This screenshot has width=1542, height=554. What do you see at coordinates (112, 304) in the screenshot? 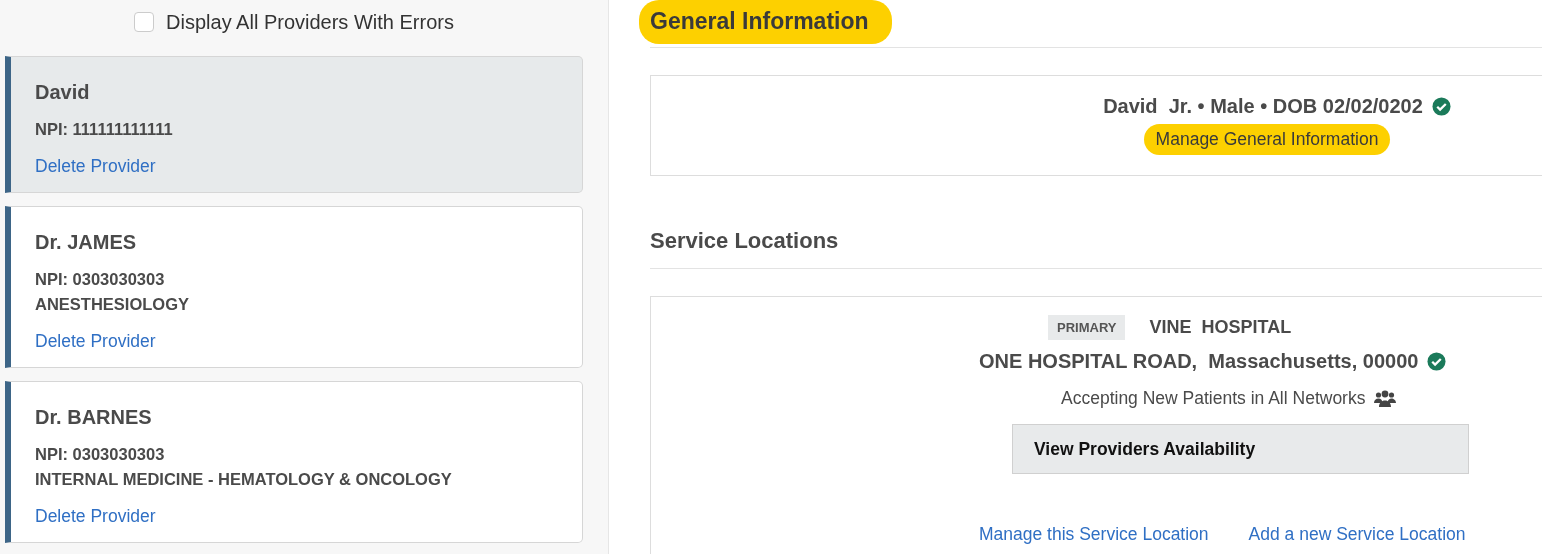
I see `provider-specialty: ANESTHESIOLOGY` at bounding box center [112, 304].